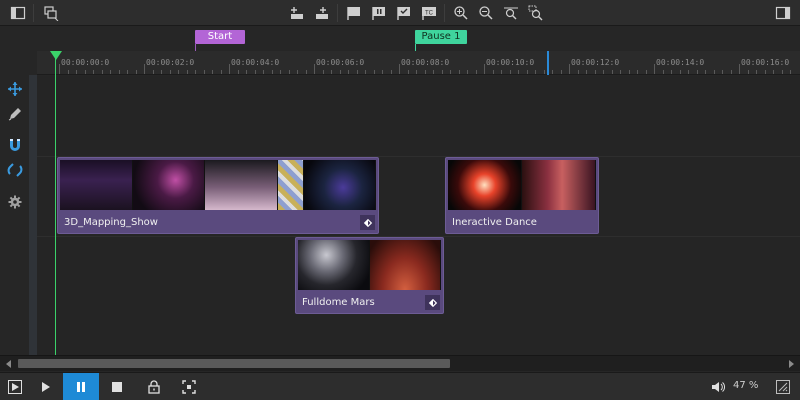 This screenshot has width=800, height=400. Describe the element at coordinates (340, 62) in the screenshot. I see `tick-label: 00:00:06:0` at that location.